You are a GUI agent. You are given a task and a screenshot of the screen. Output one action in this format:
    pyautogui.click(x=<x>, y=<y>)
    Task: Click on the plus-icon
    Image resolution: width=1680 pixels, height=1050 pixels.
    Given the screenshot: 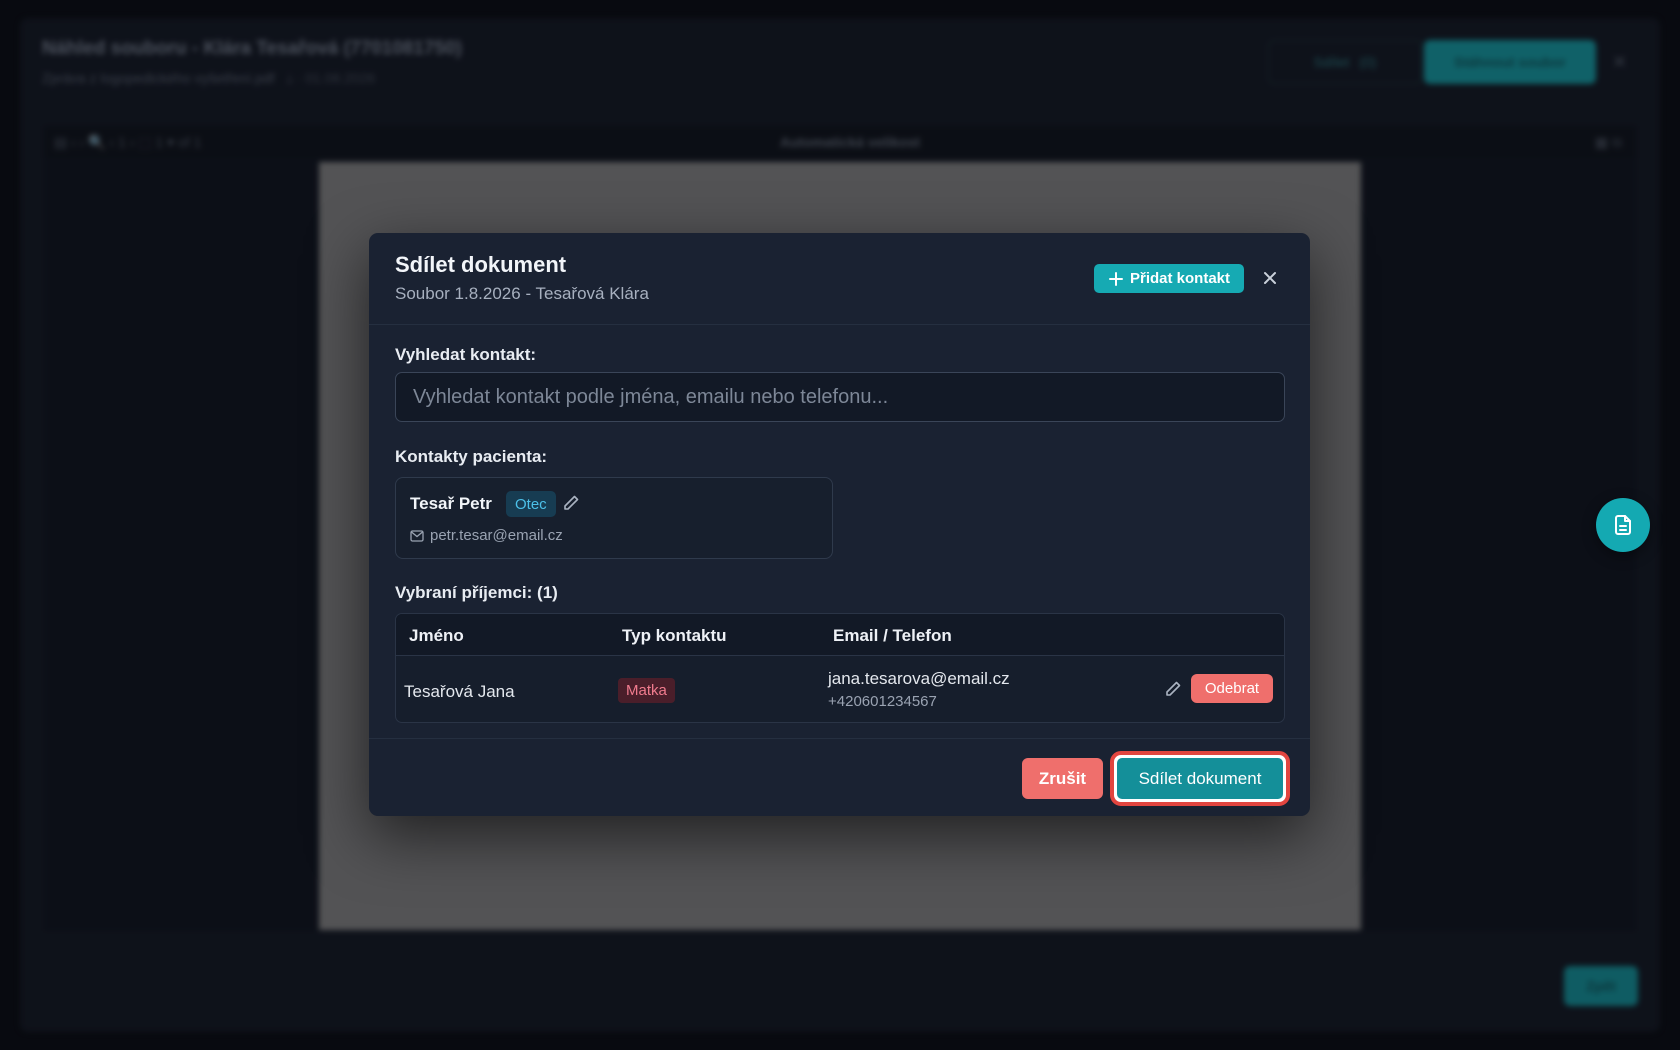 What is the action you would take?
    pyautogui.click(x=1115, y=278)
    